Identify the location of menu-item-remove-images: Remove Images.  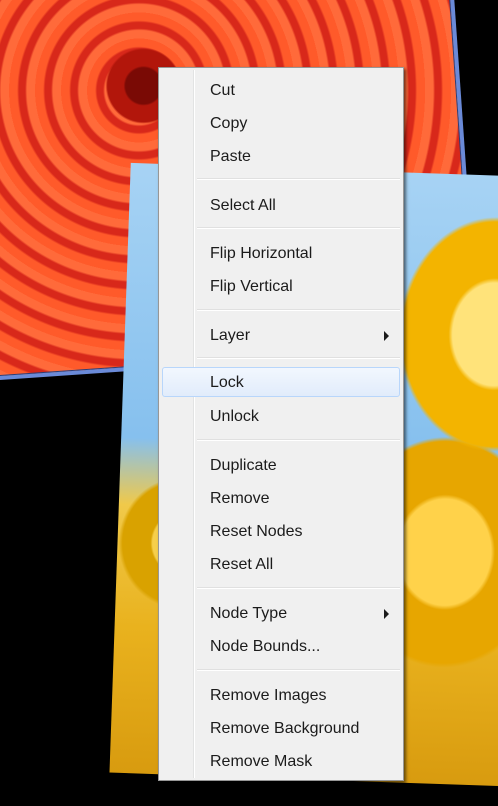
(281, 695).